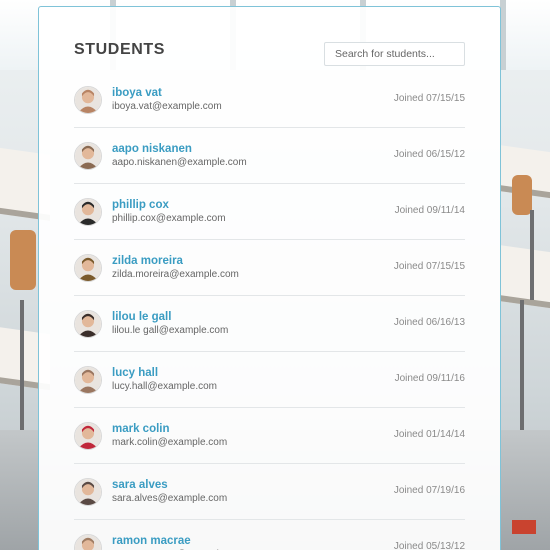  I want to click on student-joined-date: Joined 06/15/12, so click(429, 154).